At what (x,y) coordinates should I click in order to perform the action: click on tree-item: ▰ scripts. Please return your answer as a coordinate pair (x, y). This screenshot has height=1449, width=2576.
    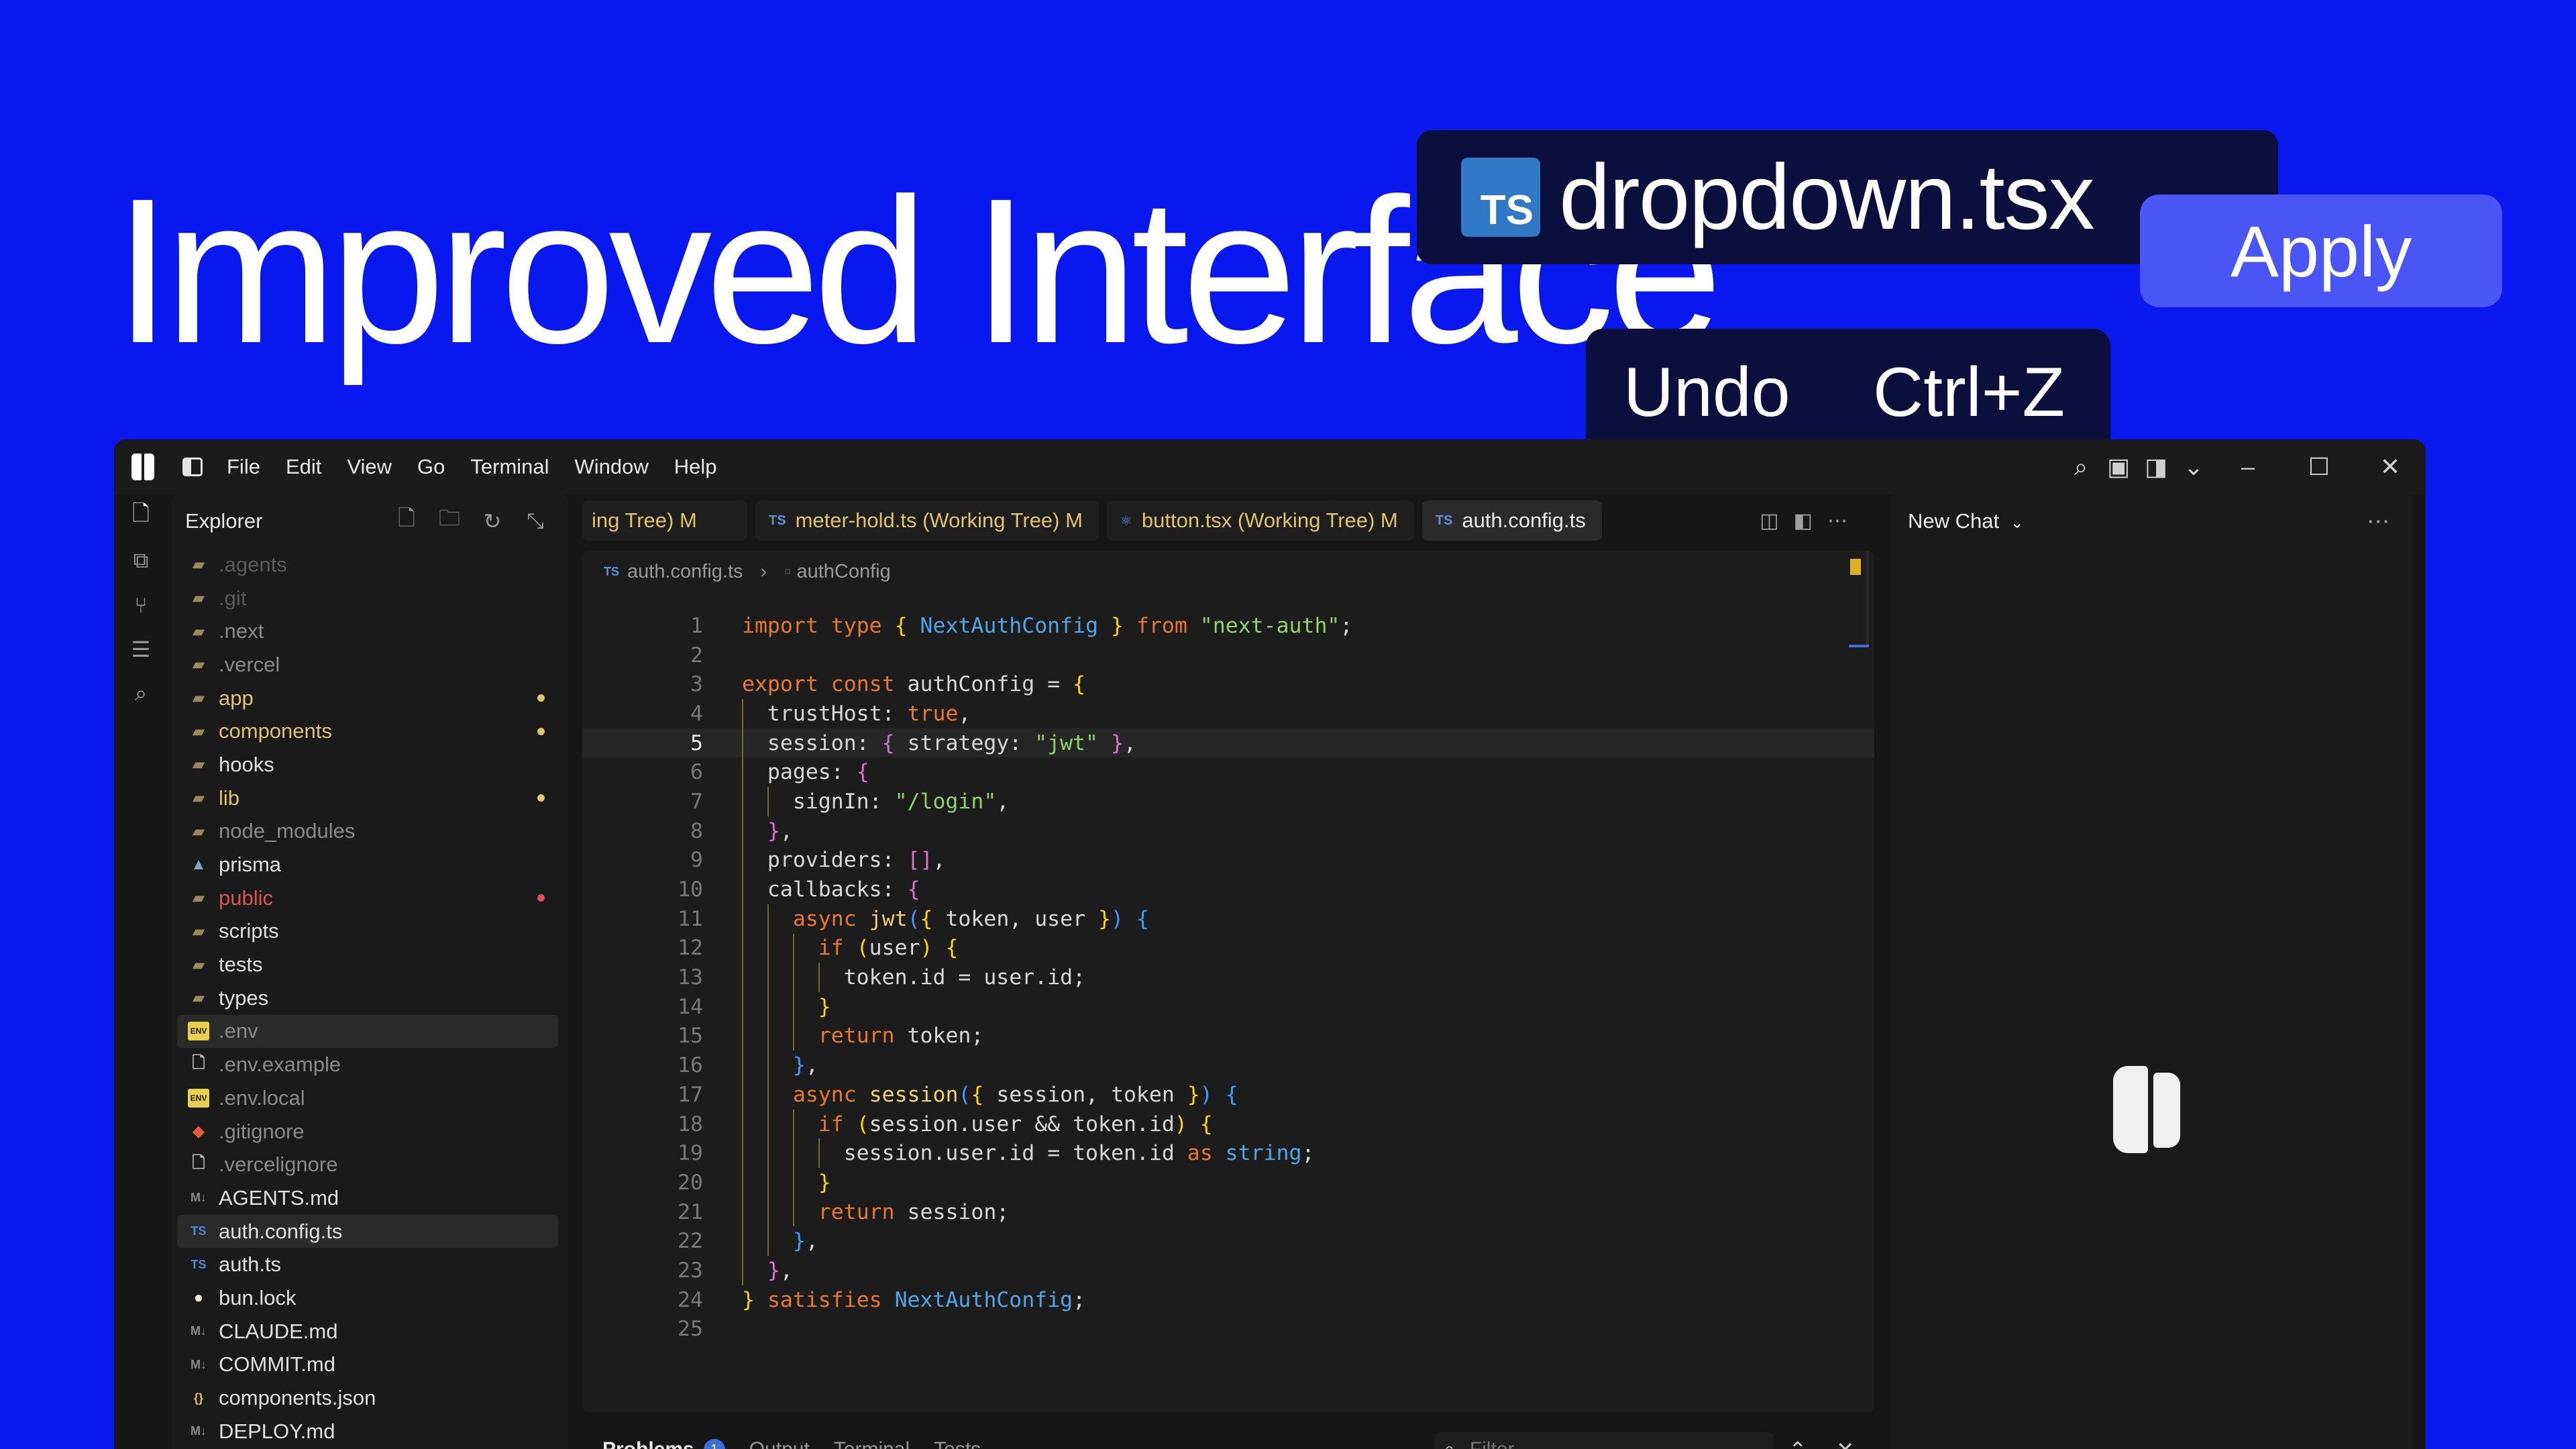
    Looking at the image, I should click on (370, 932).